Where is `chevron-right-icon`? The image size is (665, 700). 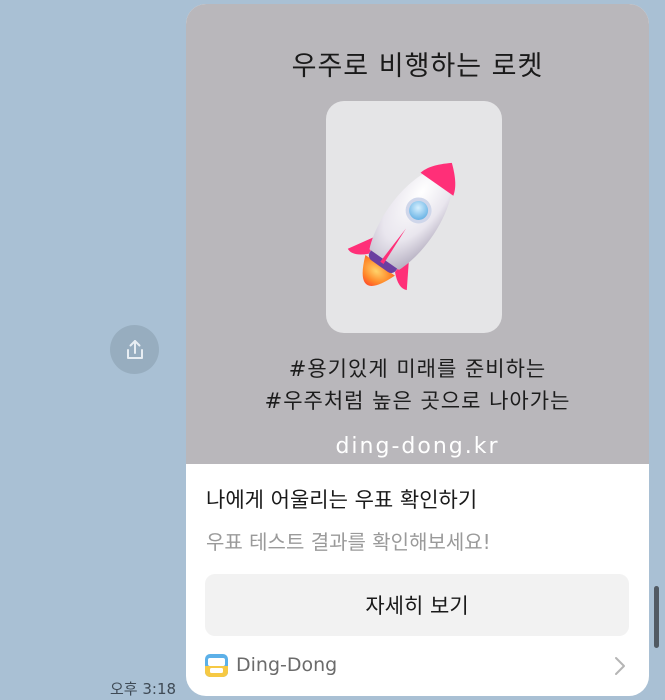 chevron-right-icon is located at coordinates (620, 666).